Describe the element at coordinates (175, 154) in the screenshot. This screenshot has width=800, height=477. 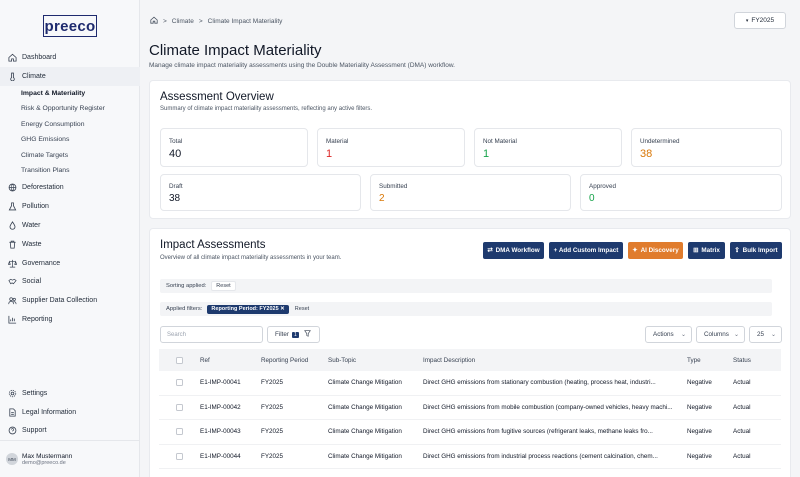
I see `stat-value: 40` at that location.